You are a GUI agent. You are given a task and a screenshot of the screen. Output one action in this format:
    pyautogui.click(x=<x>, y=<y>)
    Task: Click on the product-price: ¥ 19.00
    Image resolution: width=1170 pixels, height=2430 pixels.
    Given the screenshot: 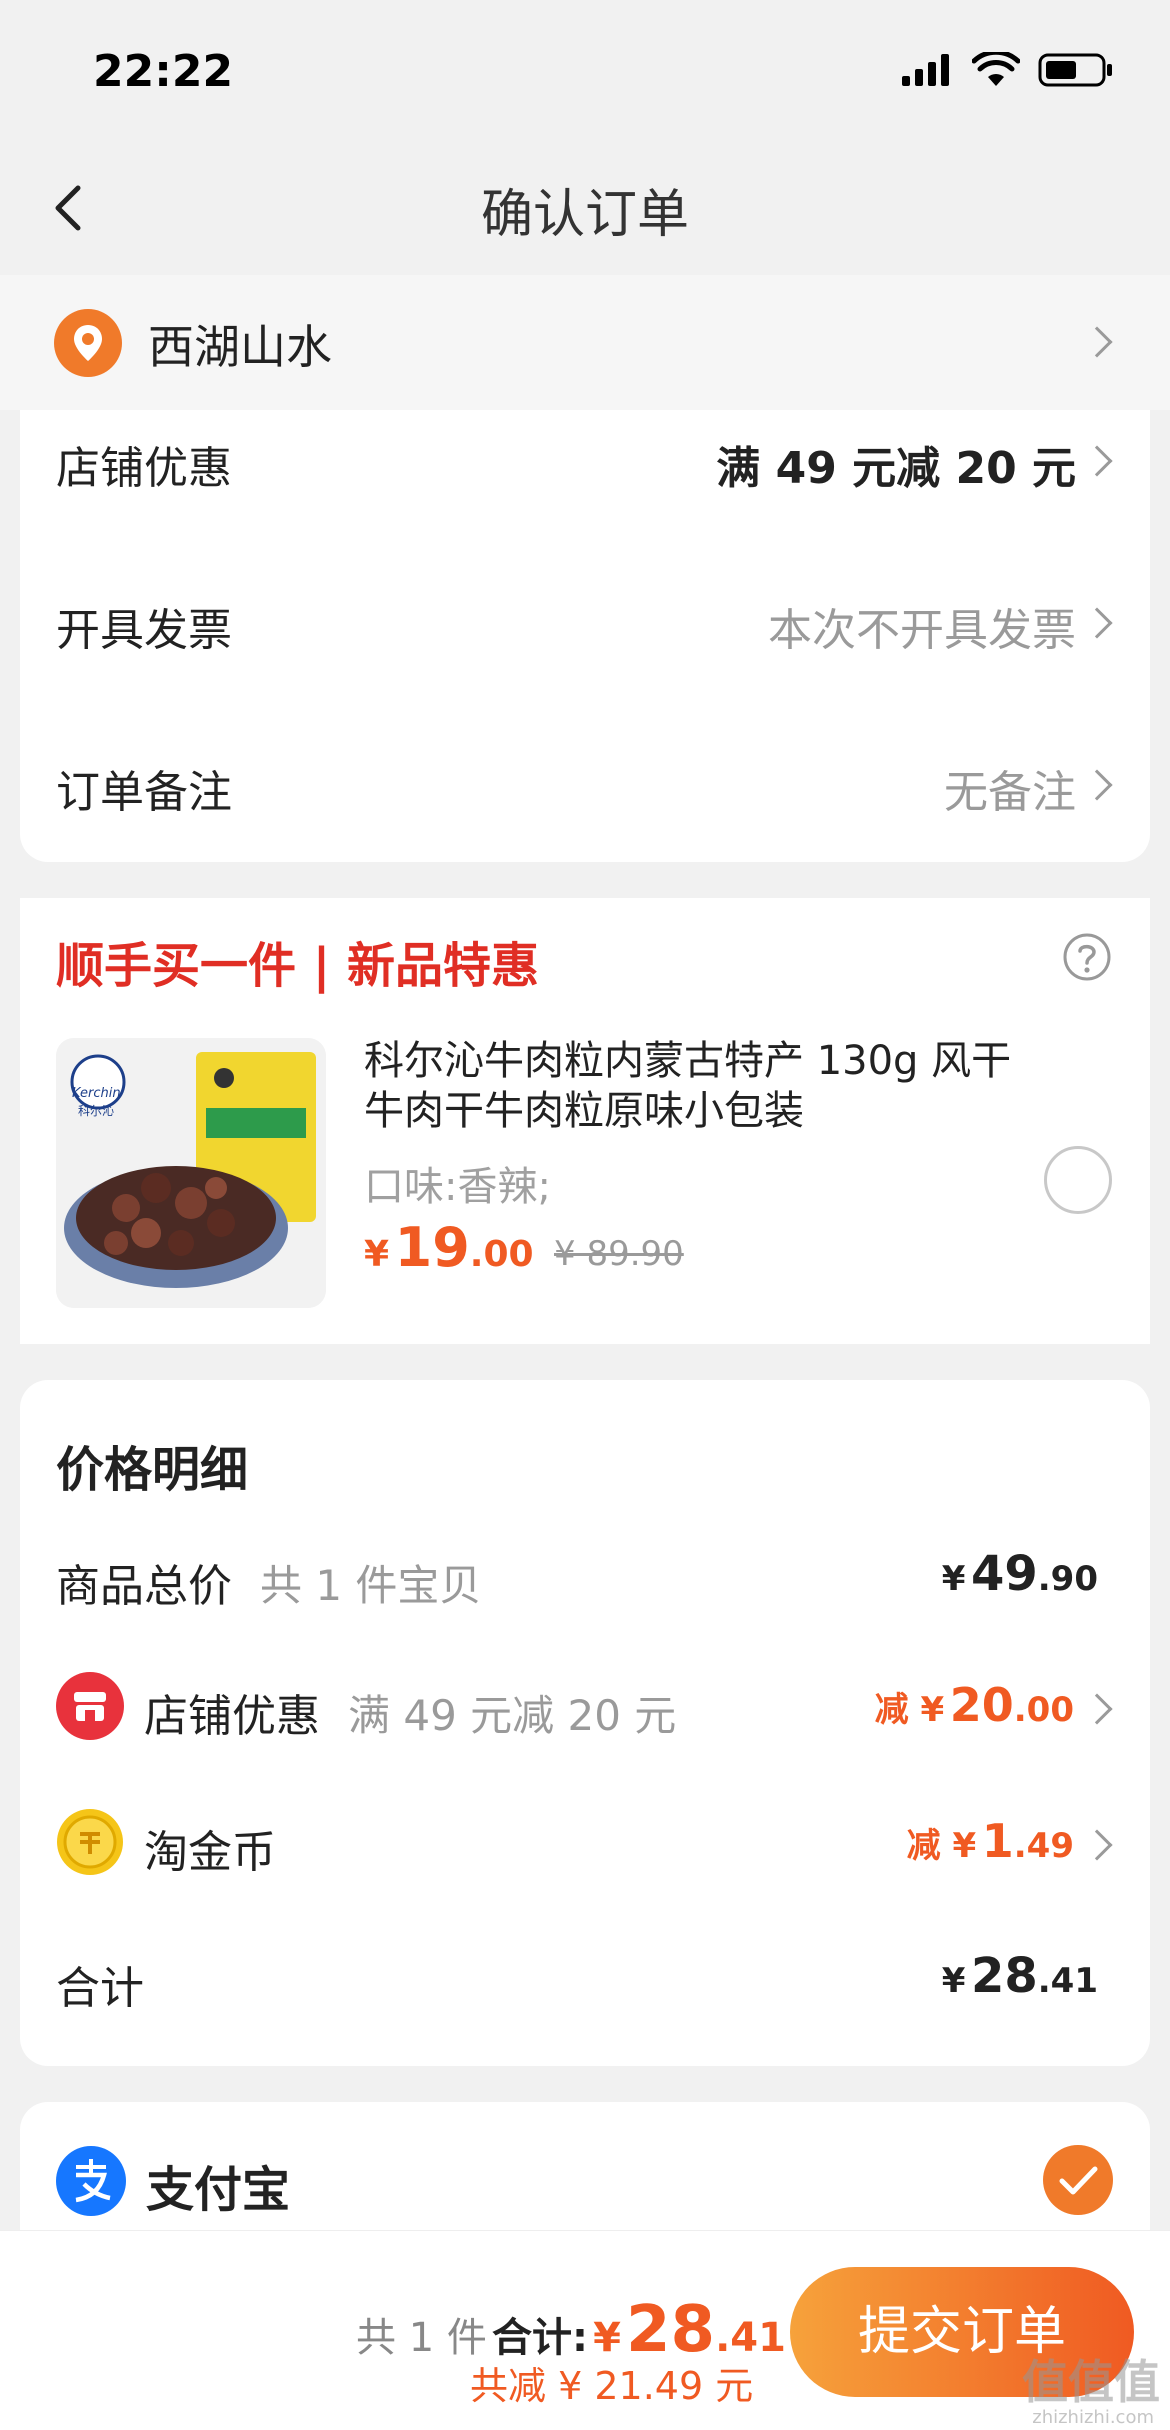 What is the action you would take?
    pyautogui.click(x=449, y=1247)
    